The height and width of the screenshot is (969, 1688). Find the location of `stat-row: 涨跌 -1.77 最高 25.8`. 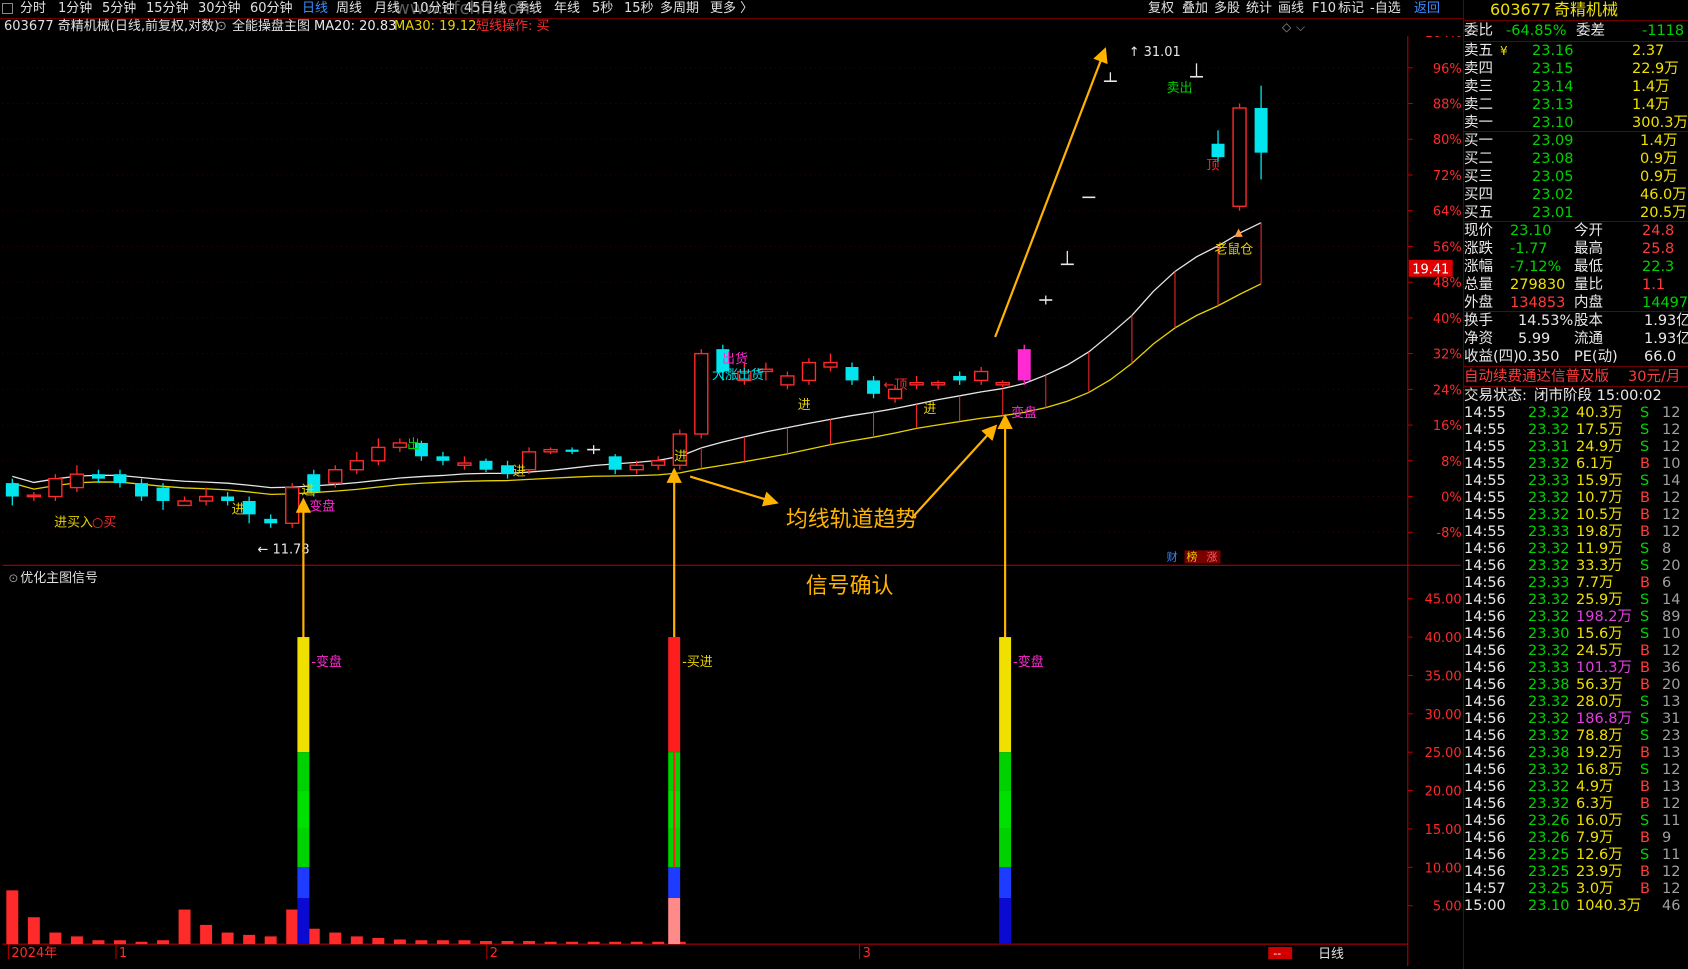

stat-row: 涨跌 -1.77 最高 25.8 is located at coordinates (1576, 249).